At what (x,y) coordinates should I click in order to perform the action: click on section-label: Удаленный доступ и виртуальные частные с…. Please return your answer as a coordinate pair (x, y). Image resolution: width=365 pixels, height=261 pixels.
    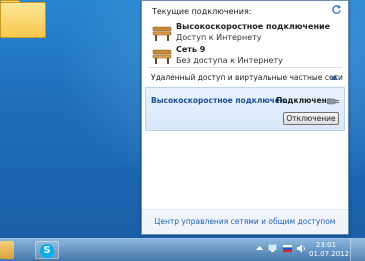
    Looking at the image, I should click on (247, 77).